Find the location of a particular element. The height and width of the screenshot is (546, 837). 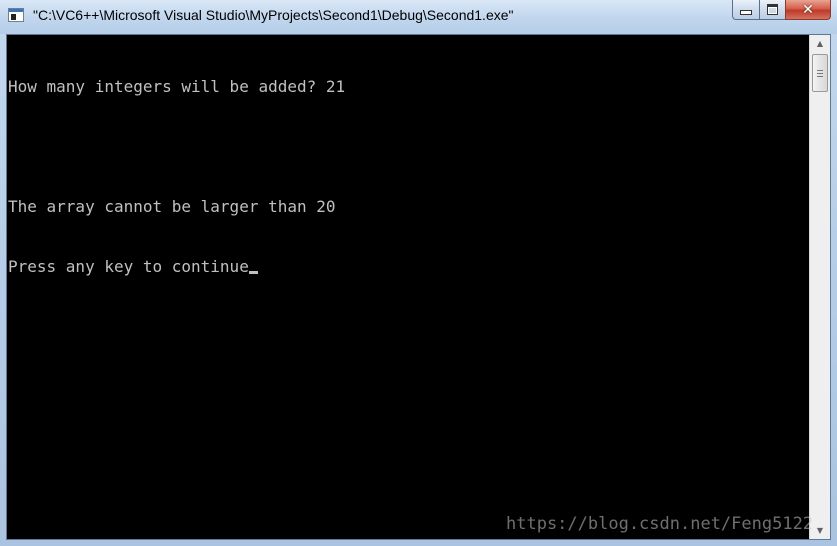

vertical-scrollbar: ▲ ▼ is located at coordinates (819, 287).